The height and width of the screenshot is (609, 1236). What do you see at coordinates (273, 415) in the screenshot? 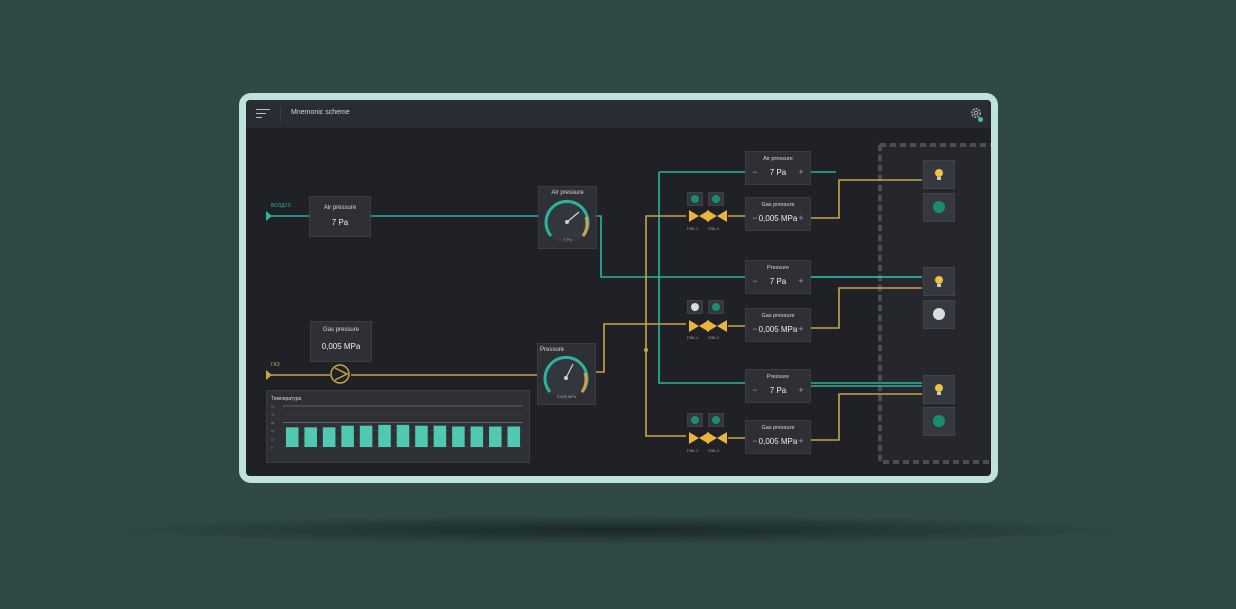
I see `y-tick-label: 40` at bounding box center [273, 415].